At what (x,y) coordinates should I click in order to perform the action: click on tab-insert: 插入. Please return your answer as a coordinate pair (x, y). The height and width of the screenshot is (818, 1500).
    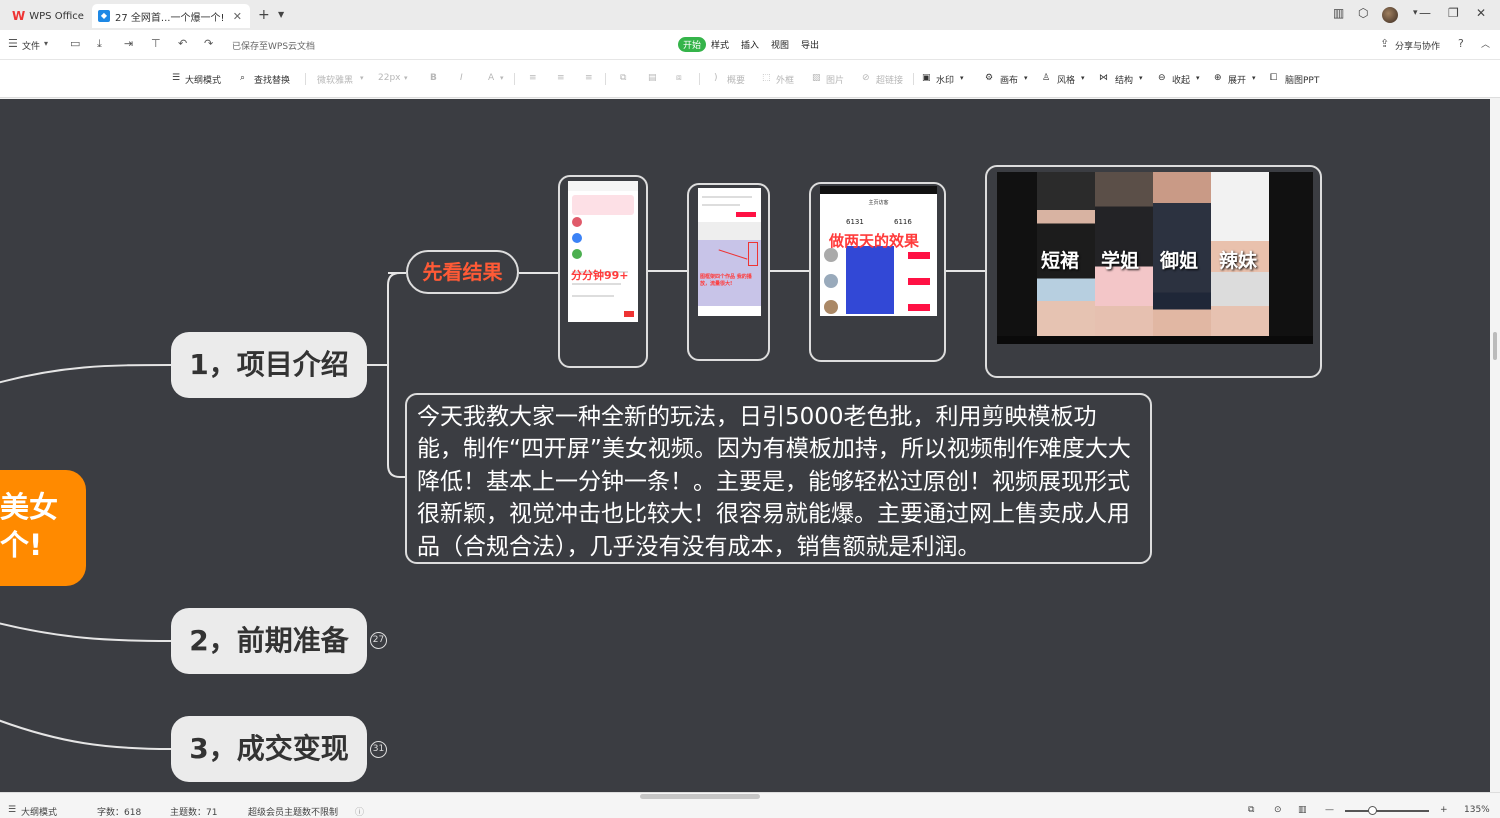
    Looking at the image, I should click on (750, 44).